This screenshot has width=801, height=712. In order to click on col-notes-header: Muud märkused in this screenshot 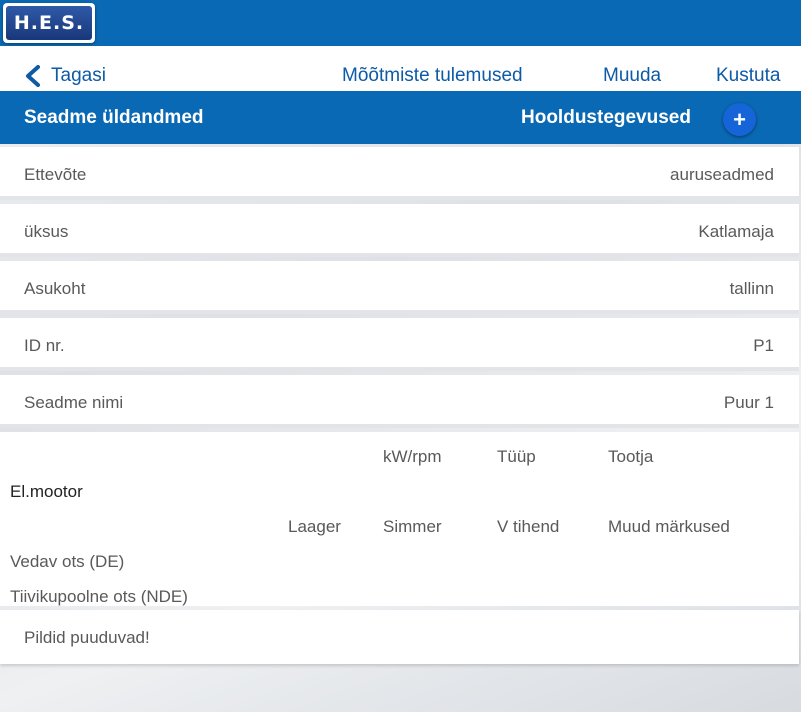, I will do `click(669, 526)`.